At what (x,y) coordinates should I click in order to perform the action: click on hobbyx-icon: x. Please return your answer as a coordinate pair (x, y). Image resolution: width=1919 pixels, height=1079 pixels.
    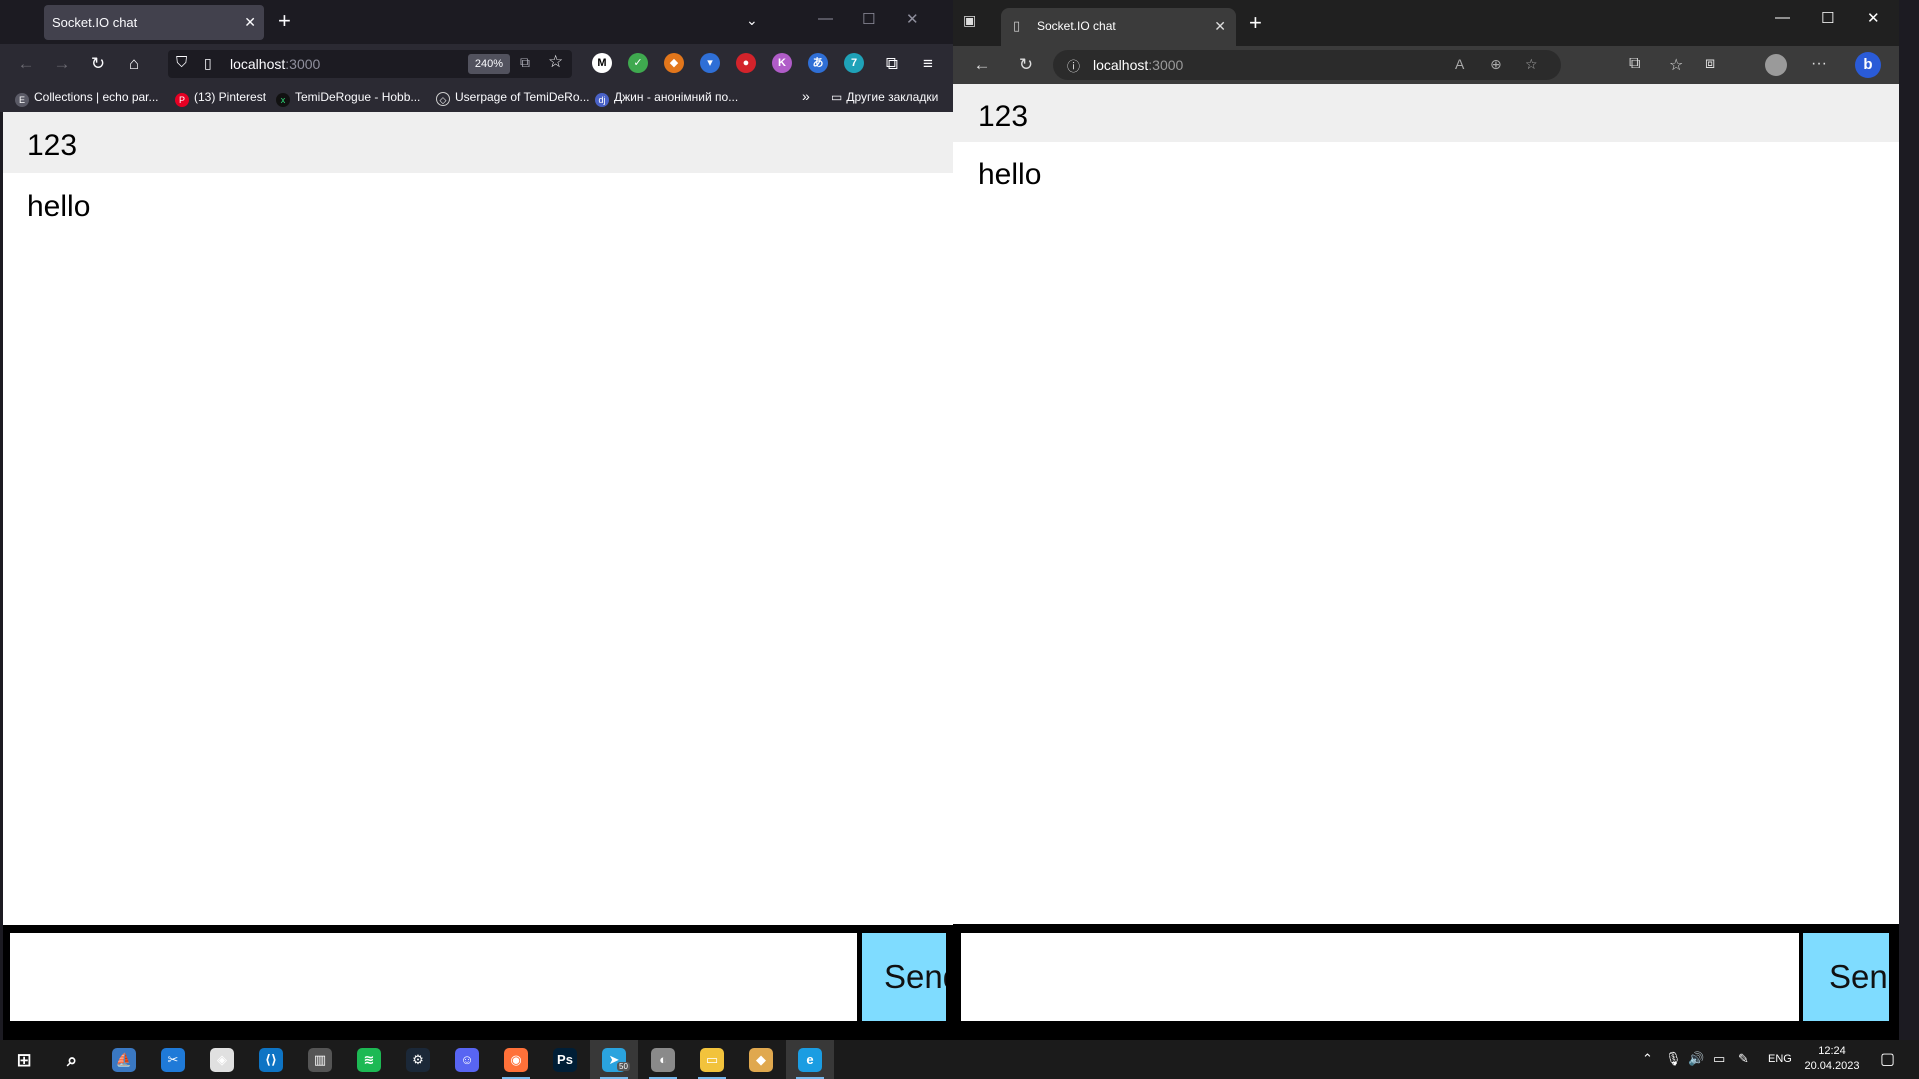
    Looking at the image, I should click on (283, 100).